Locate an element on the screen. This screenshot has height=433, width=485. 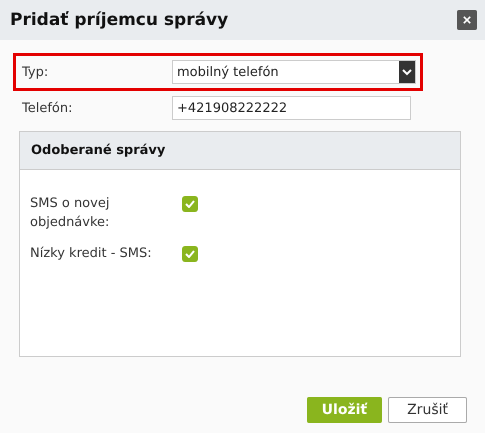
option-label: Nízky kredit - SMS: is located at coordinates (91, 254).